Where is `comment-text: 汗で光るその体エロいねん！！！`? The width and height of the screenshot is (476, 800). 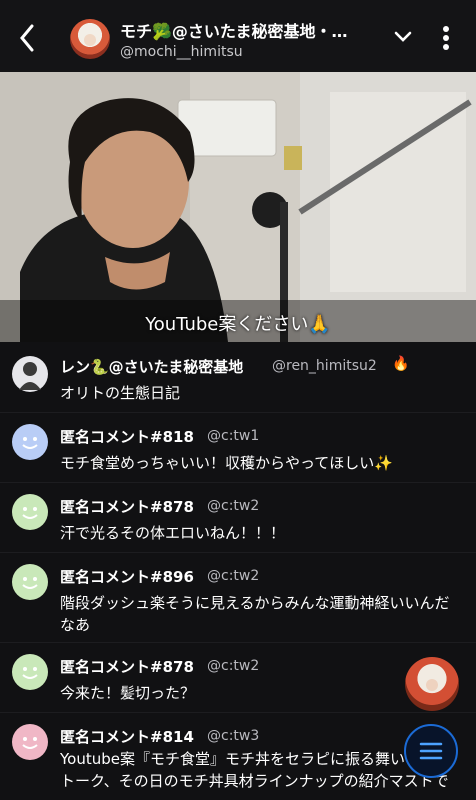 comment-text: 汗で光るその体エロいねん！！！ is located at coordinates (173, 533).